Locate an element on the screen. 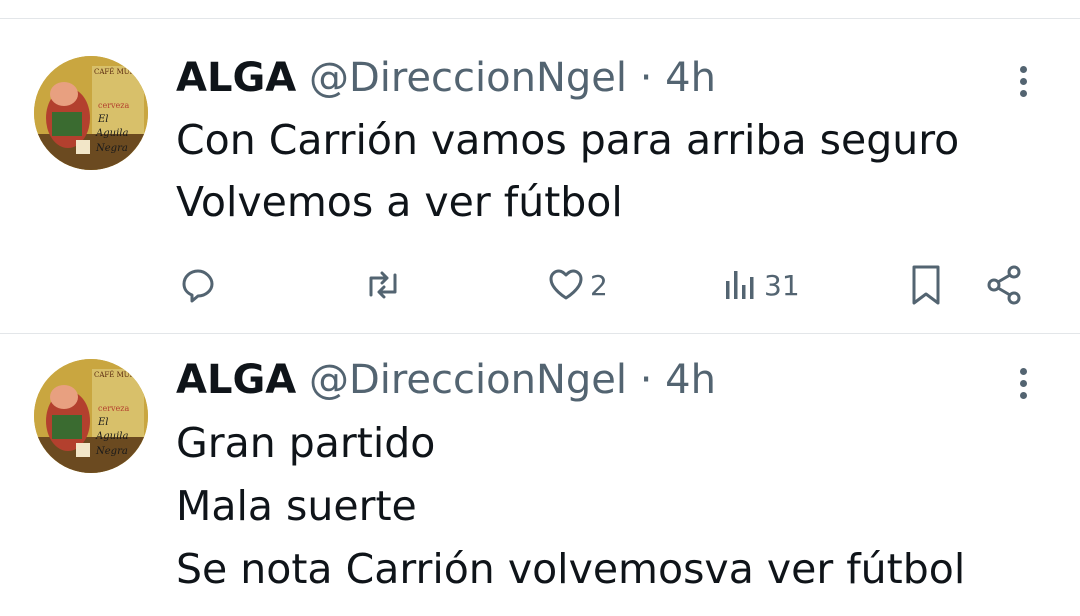 The height and width of the screenshot is (616, 1080). views-button: 31 is located at coordinates (761, 285).